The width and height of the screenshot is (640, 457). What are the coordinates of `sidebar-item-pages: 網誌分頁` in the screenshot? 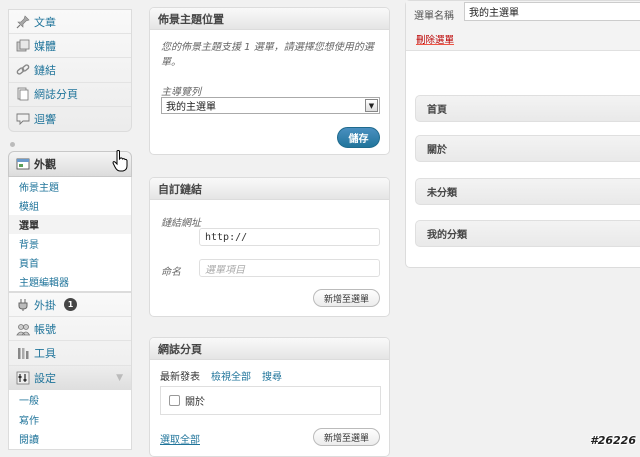 It's located at (70, 95).